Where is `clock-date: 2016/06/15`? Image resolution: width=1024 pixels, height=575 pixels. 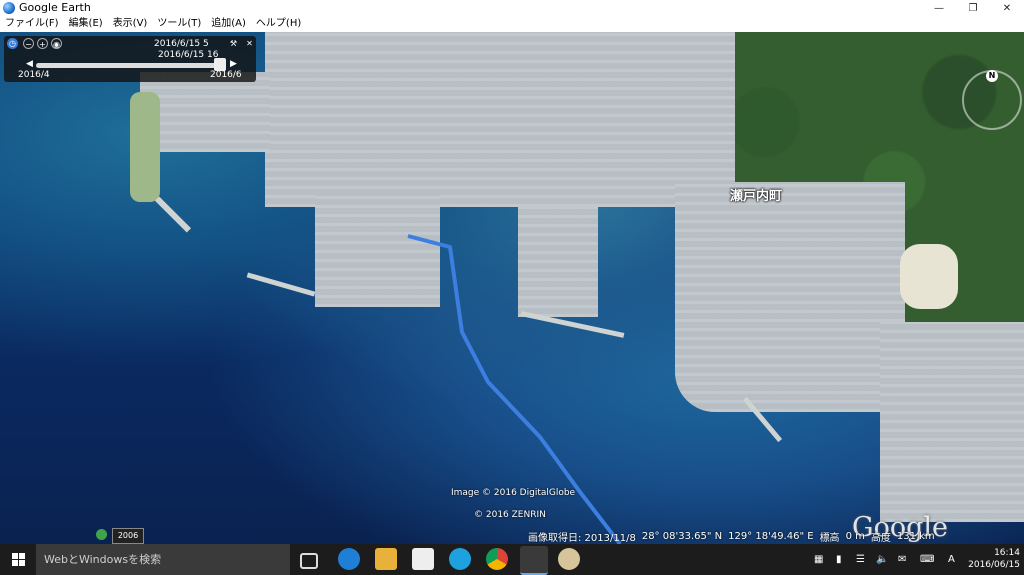 clock-date: 2016/06/15 is located at coordinates (994, 565).